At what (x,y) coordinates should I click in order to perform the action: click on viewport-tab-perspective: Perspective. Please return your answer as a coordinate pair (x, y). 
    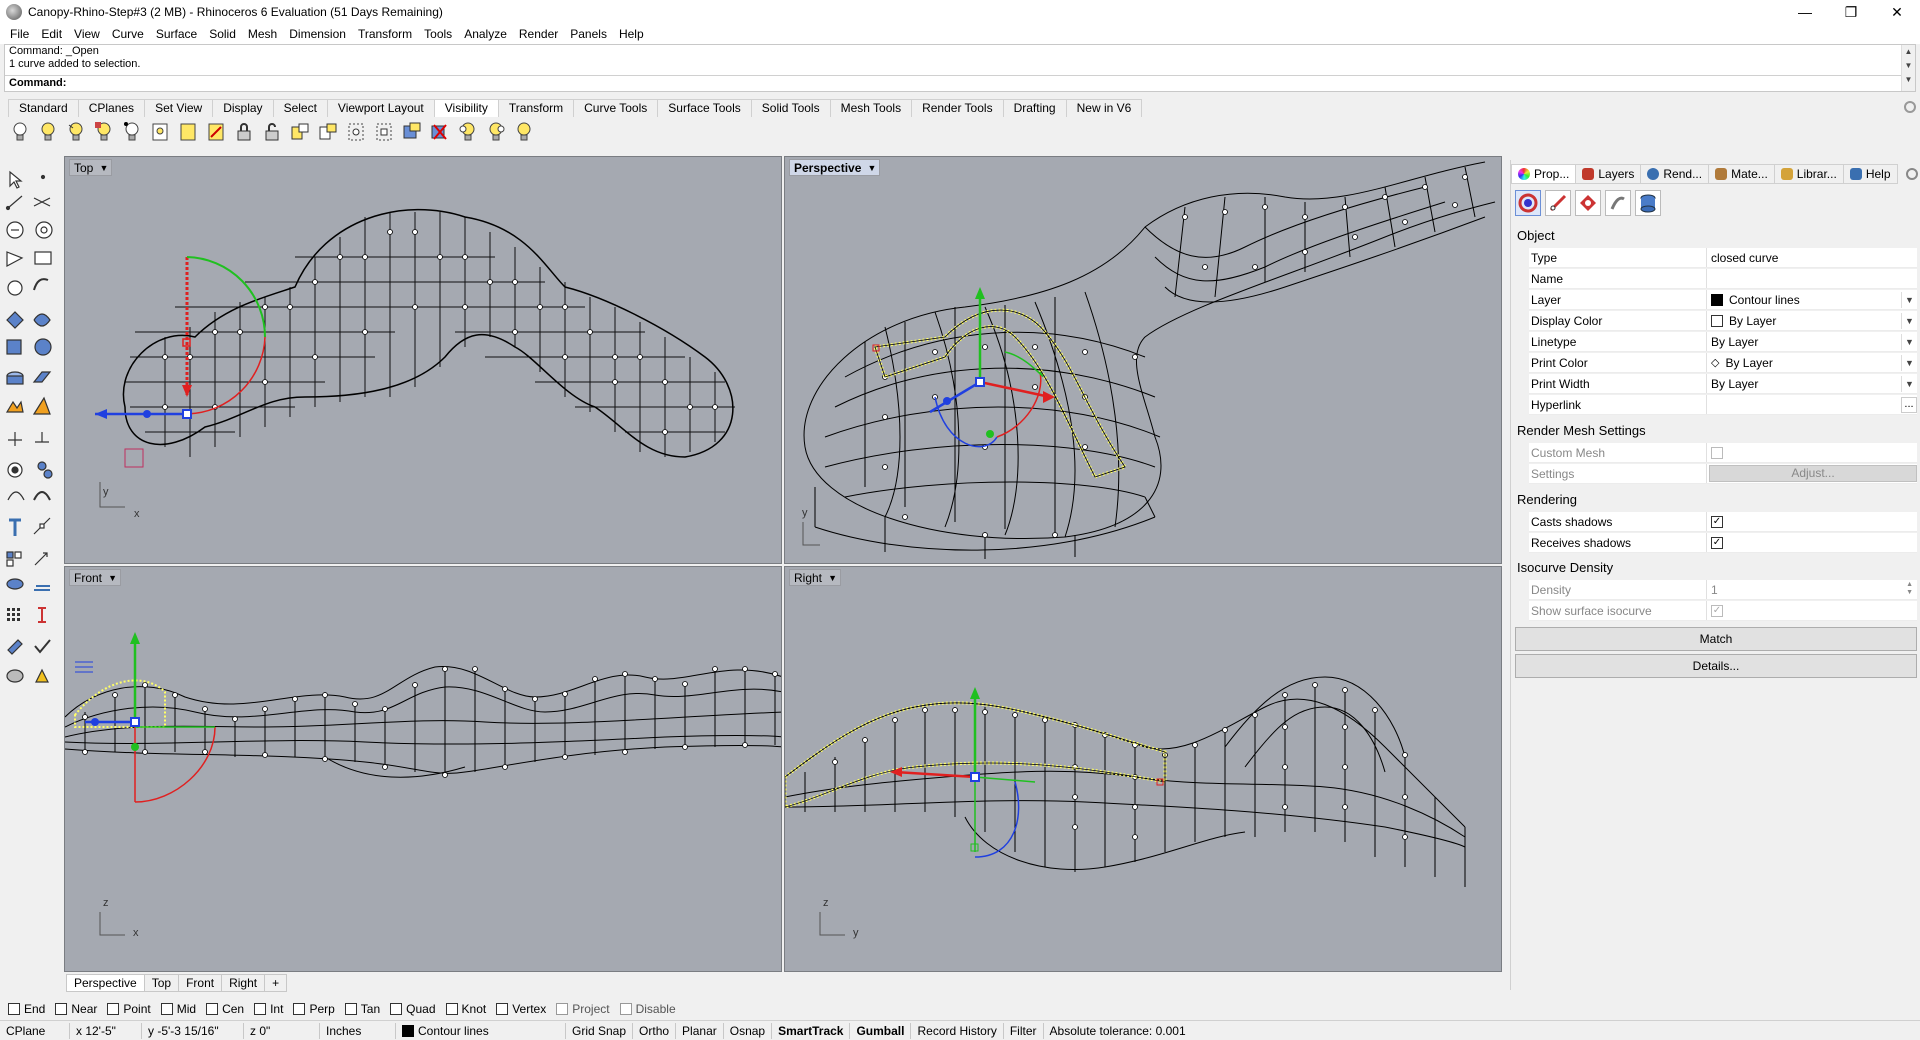
    Looking at the image, I should click on (105, 983).